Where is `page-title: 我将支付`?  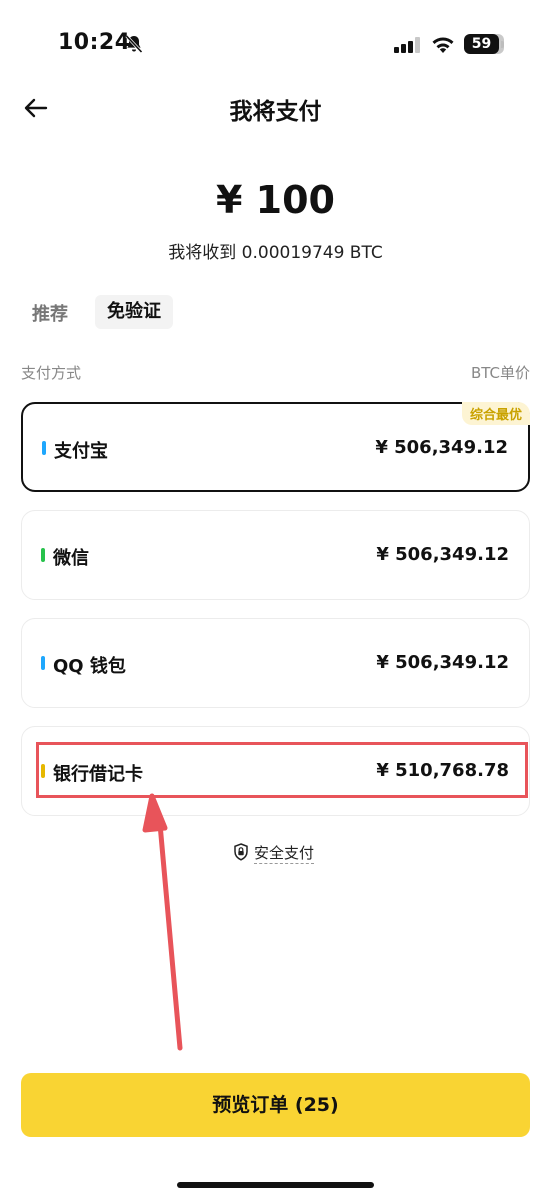
page-title: 我将支付 is located at coordinates (275, 112).